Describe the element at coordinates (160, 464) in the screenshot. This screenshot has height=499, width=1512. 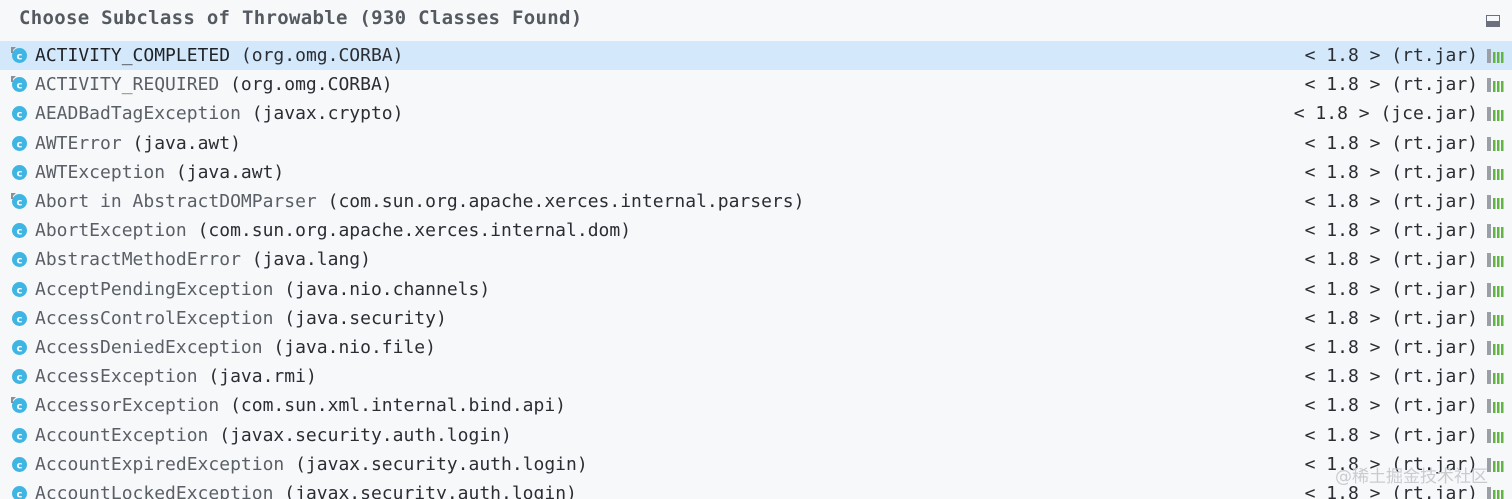
I see `class-name: AccountExpiredException` at that location.